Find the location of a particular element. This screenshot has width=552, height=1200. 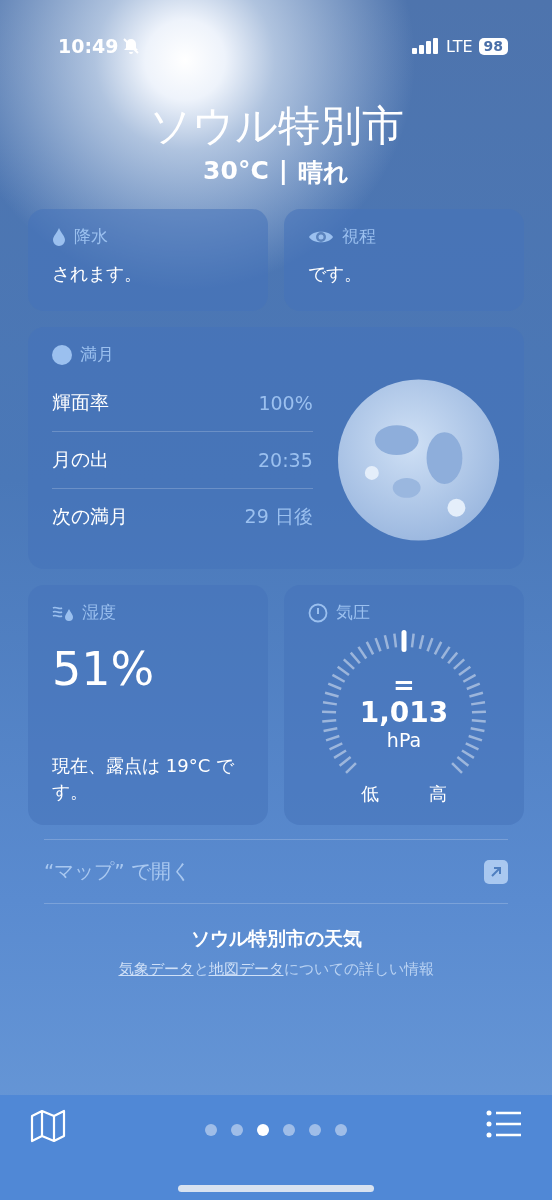

gauge-icon is located at coordinates (318, 612).